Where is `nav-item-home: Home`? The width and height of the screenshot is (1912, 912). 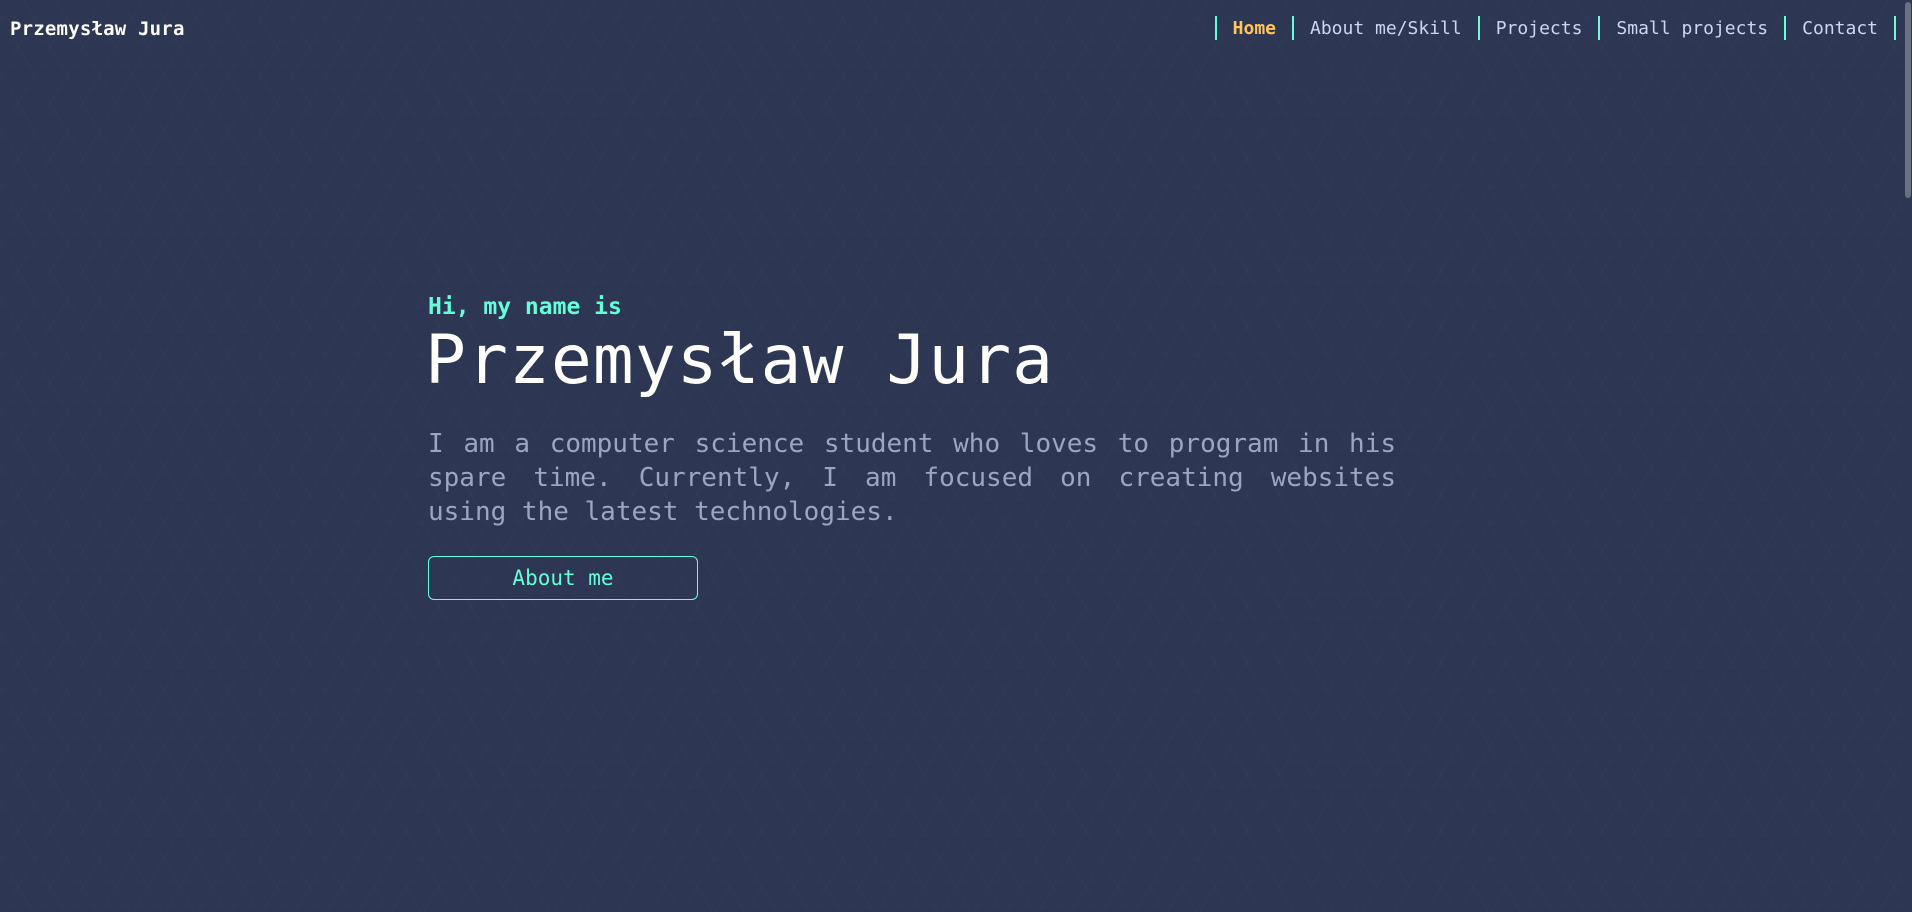
nav-item-home: Home is located at coordinates (1255, 28).